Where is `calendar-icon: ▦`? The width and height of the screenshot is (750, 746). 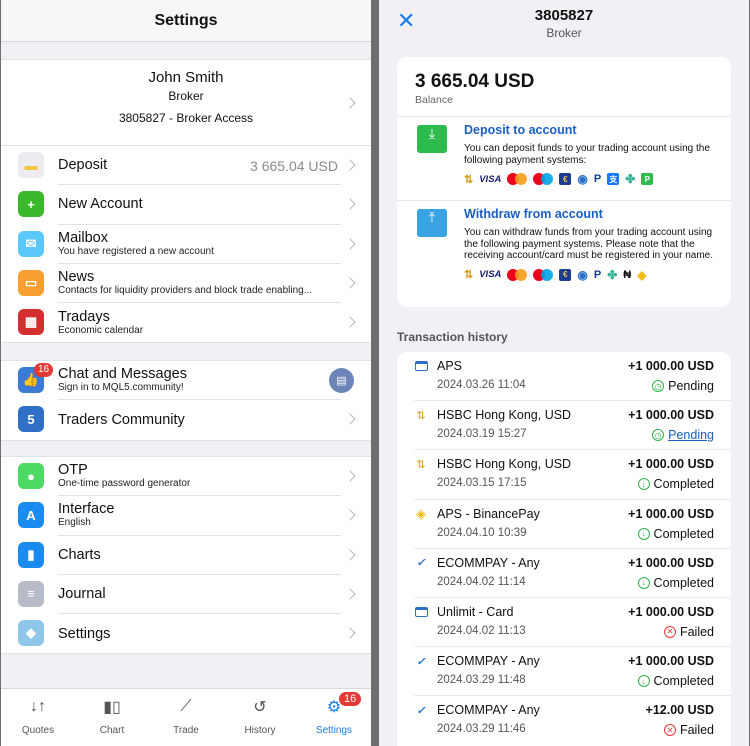
calendar-icon: ▦ is located at coordinates (31, 322).